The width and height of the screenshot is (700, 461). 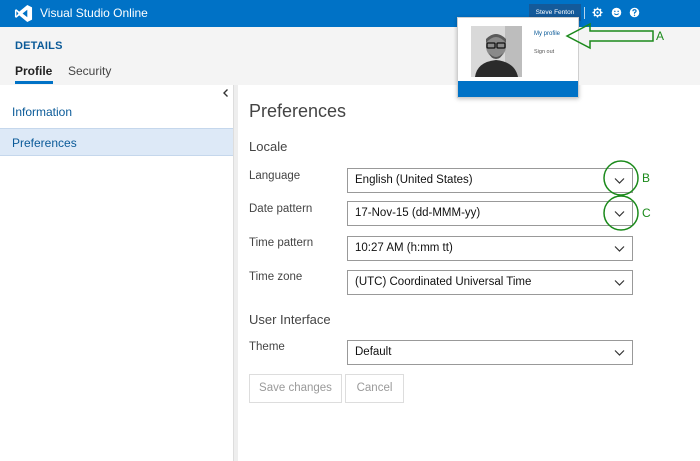 I want to click on sidebar-item-information: Information, so click(x=116, y=112).